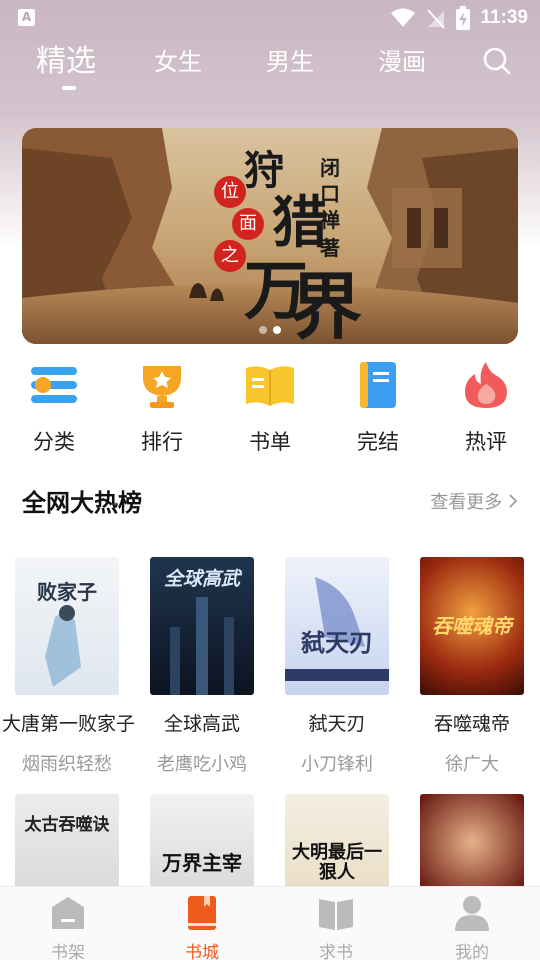 The height and width of the screenshot is (960, 540). I want to click on quick-menu-label: 书单, so click(270, 442).